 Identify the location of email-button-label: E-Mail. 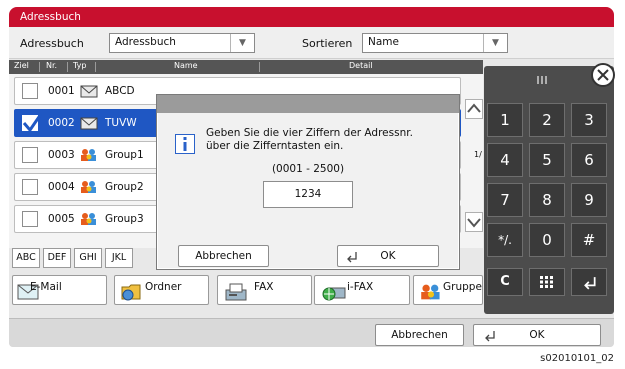
(46, 287).